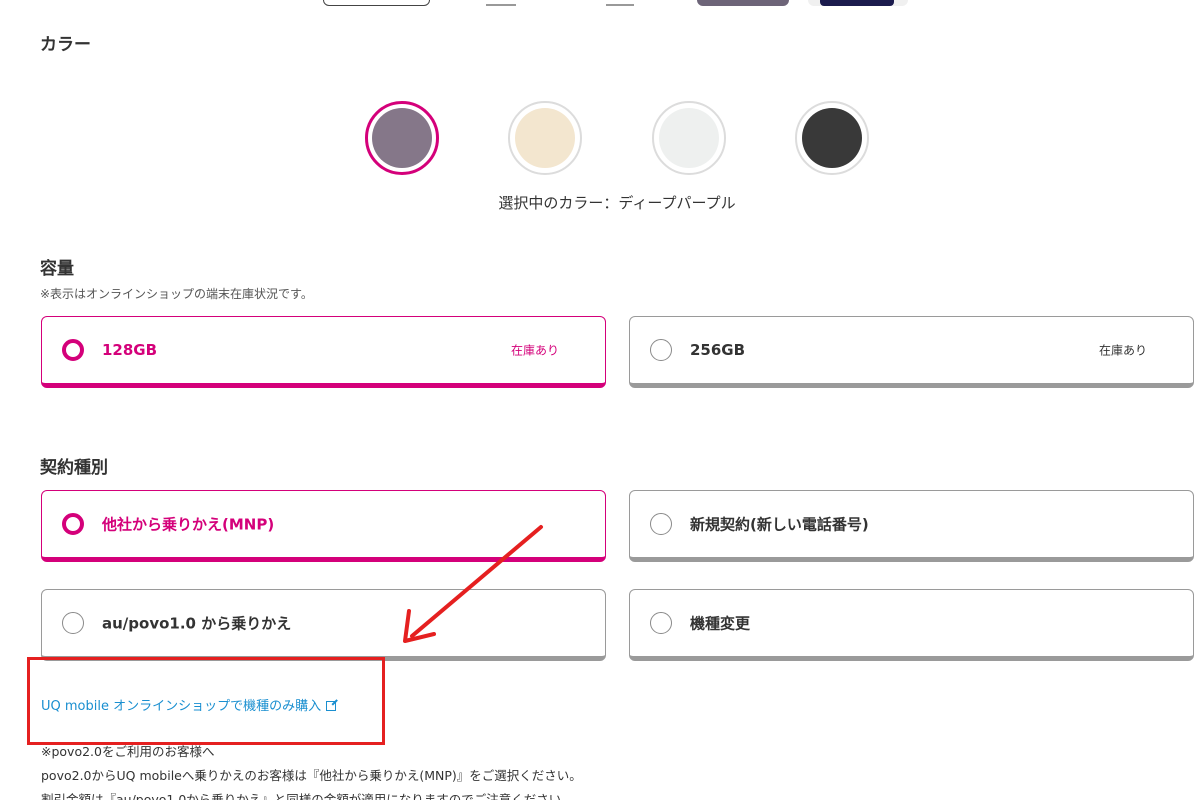  I want to click on capacity-option-256gb: 256GB 在庫あり, so click(911, 352).